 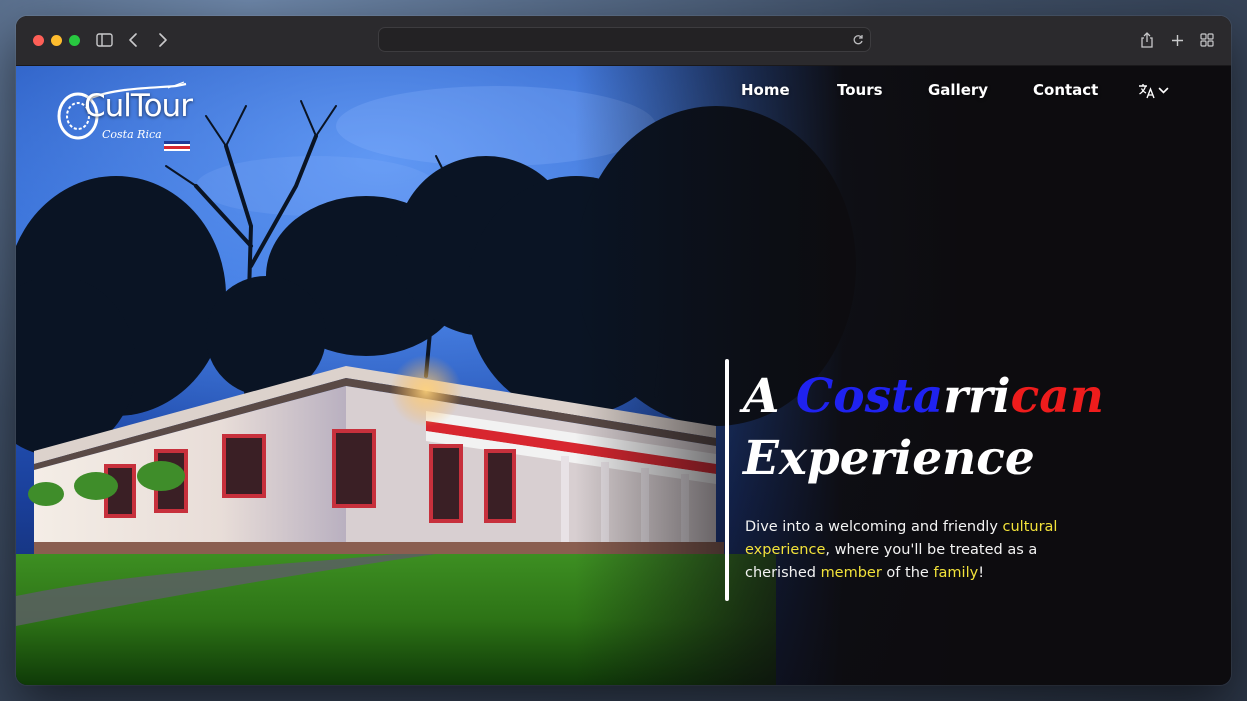 What do you see at coordinates (765, 90) in the screenshot?
I see `nav-link-home: Home` at bounding box center [765, 90].